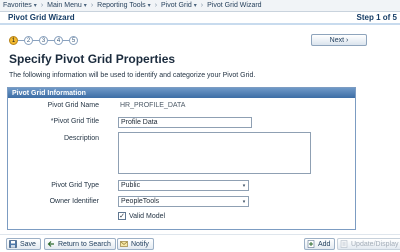  I want to click on add-button: Add, so click(320, 244).